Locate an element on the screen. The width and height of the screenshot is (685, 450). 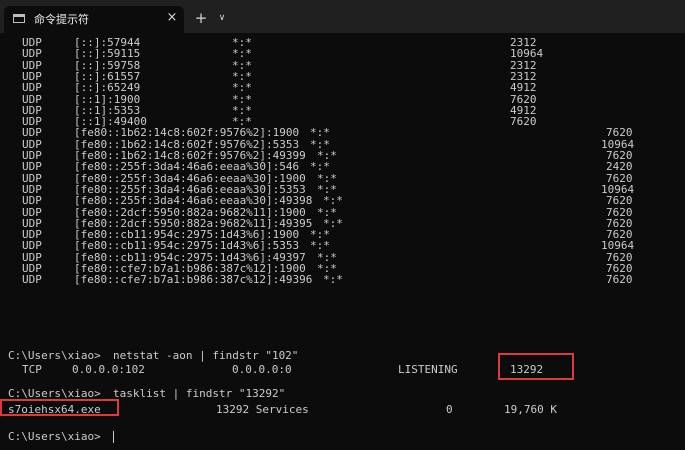
title-bar: 命令提示符 × + ∨ is located at coordinates (342, 16).